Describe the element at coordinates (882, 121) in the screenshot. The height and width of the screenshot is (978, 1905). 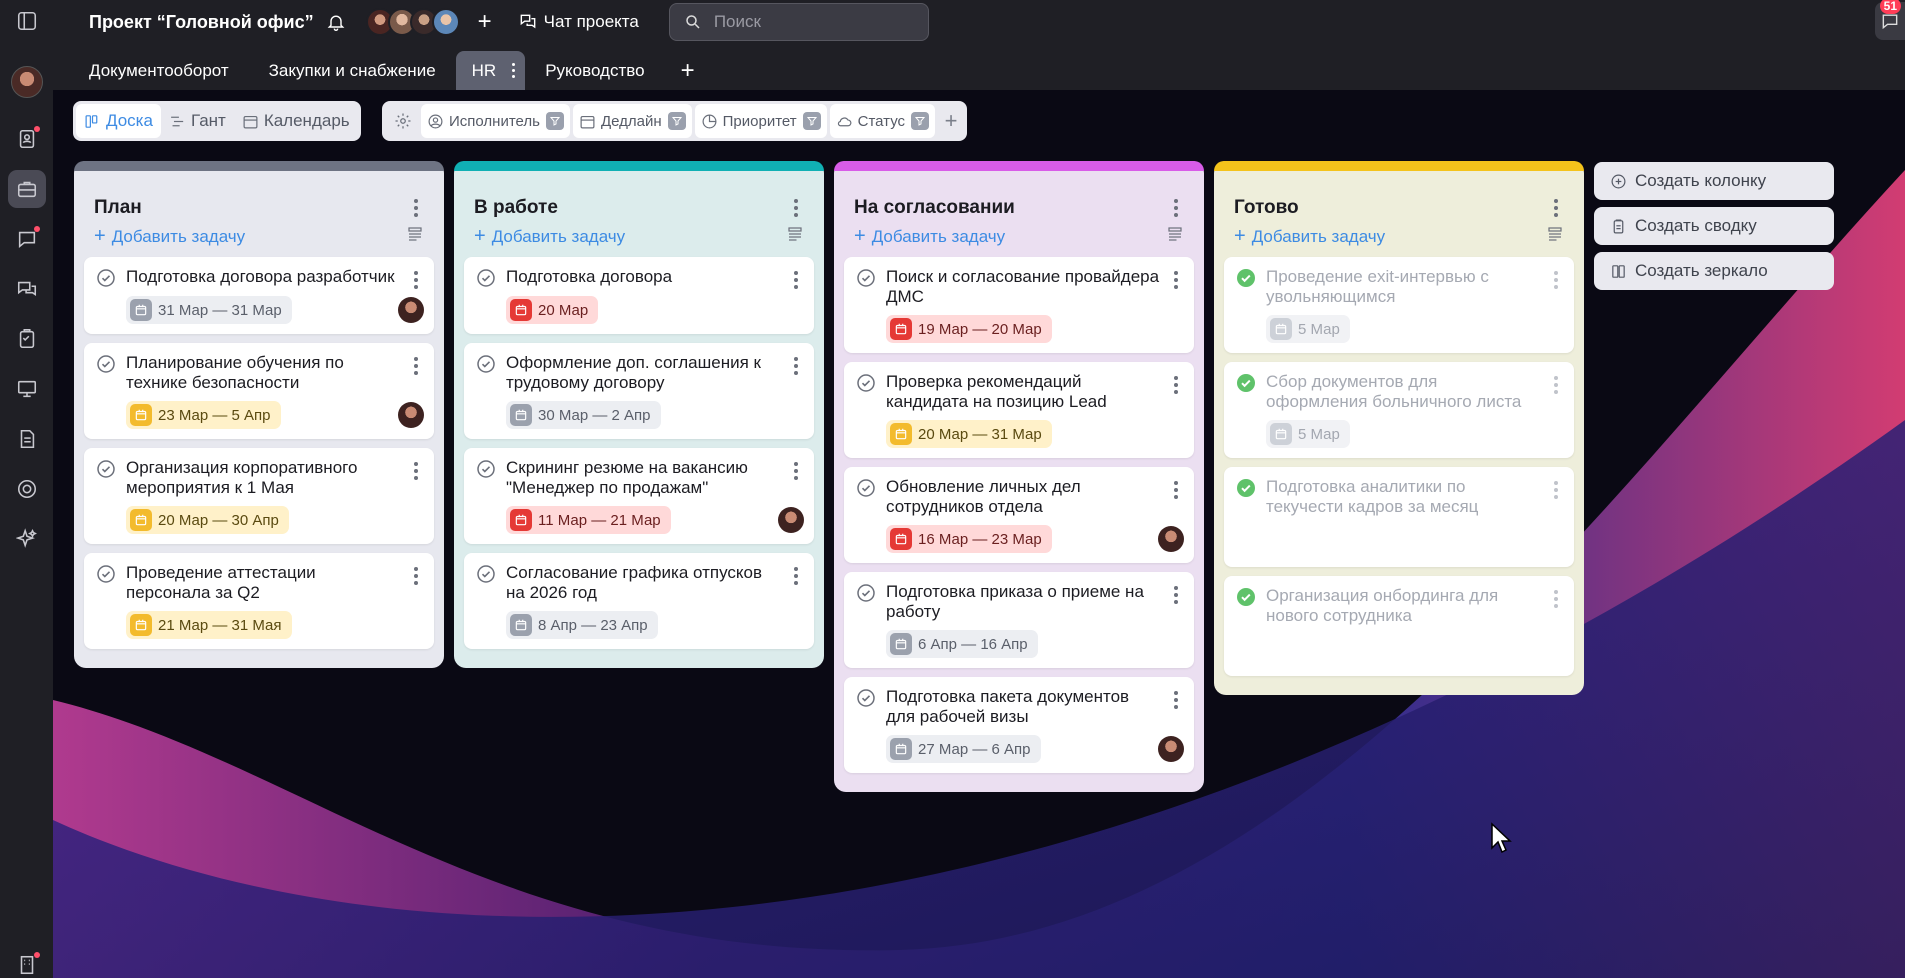
I see `filter-status: Статус` at that location.